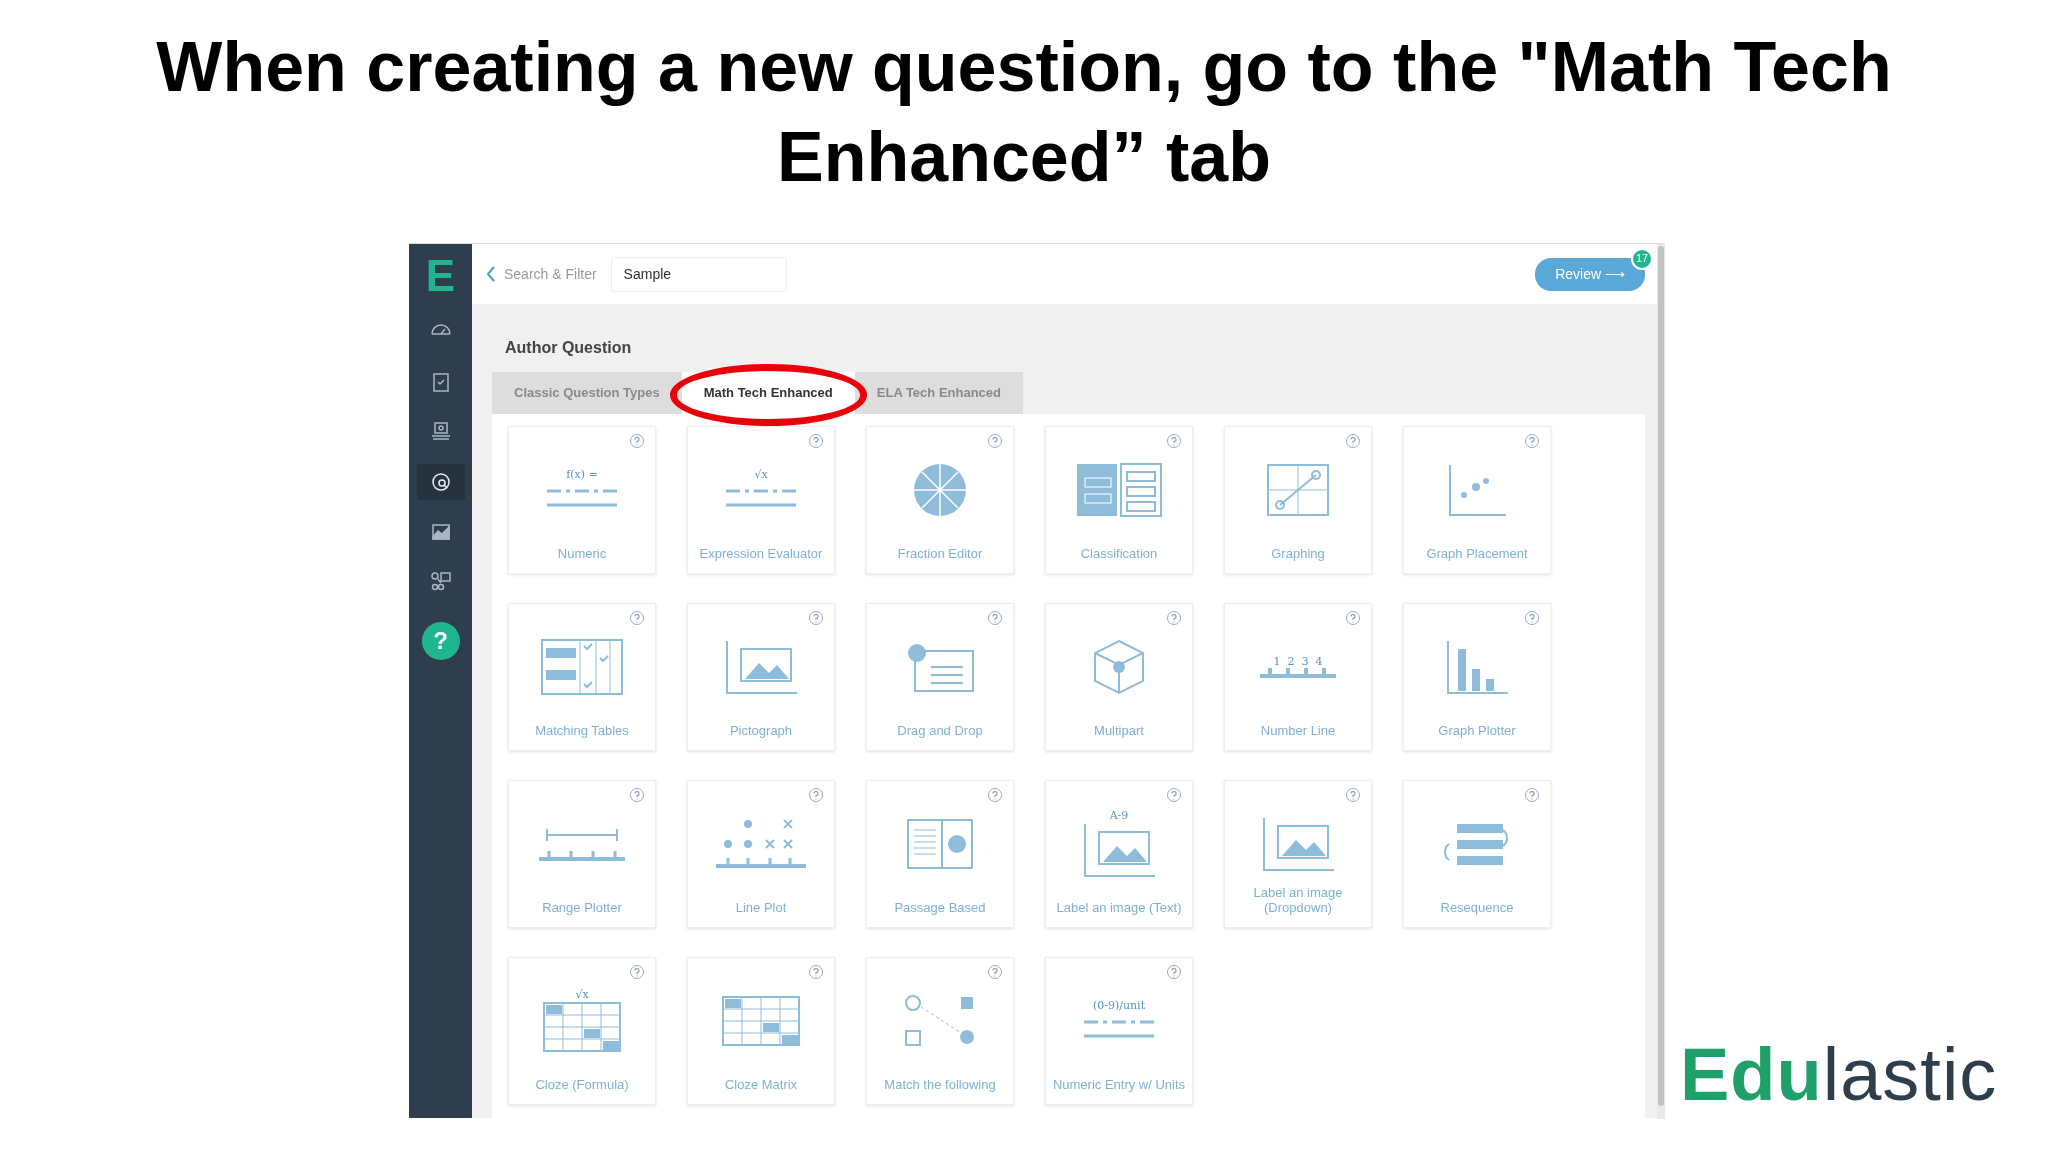 This screenshot has width=2048, height=1152. What do you see at coordinates (1298, 661) in the screenshot?
I see `icon-caption: 1 2 3 4` at bounding box center [1298, 661].